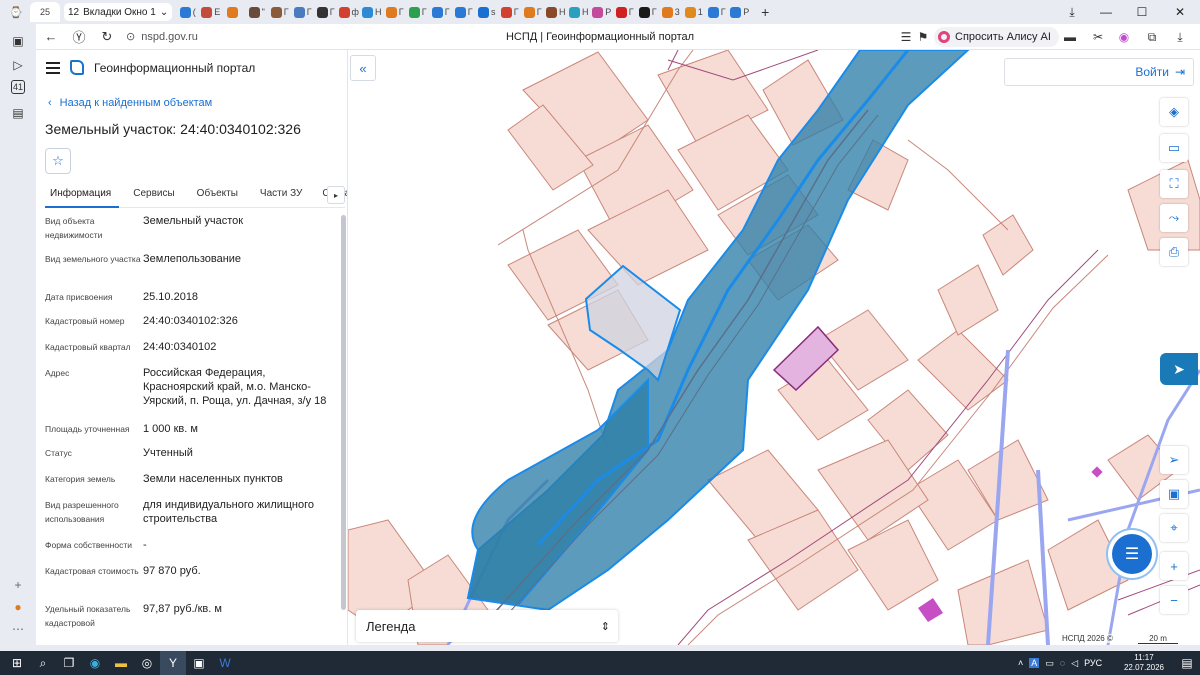 This screenshot has width=1200, height=675. What do you see at coordinates (1098, 37) in the screenshot?
I see `extension-tools-icon: ✂` at bounding box center [1098, 37].